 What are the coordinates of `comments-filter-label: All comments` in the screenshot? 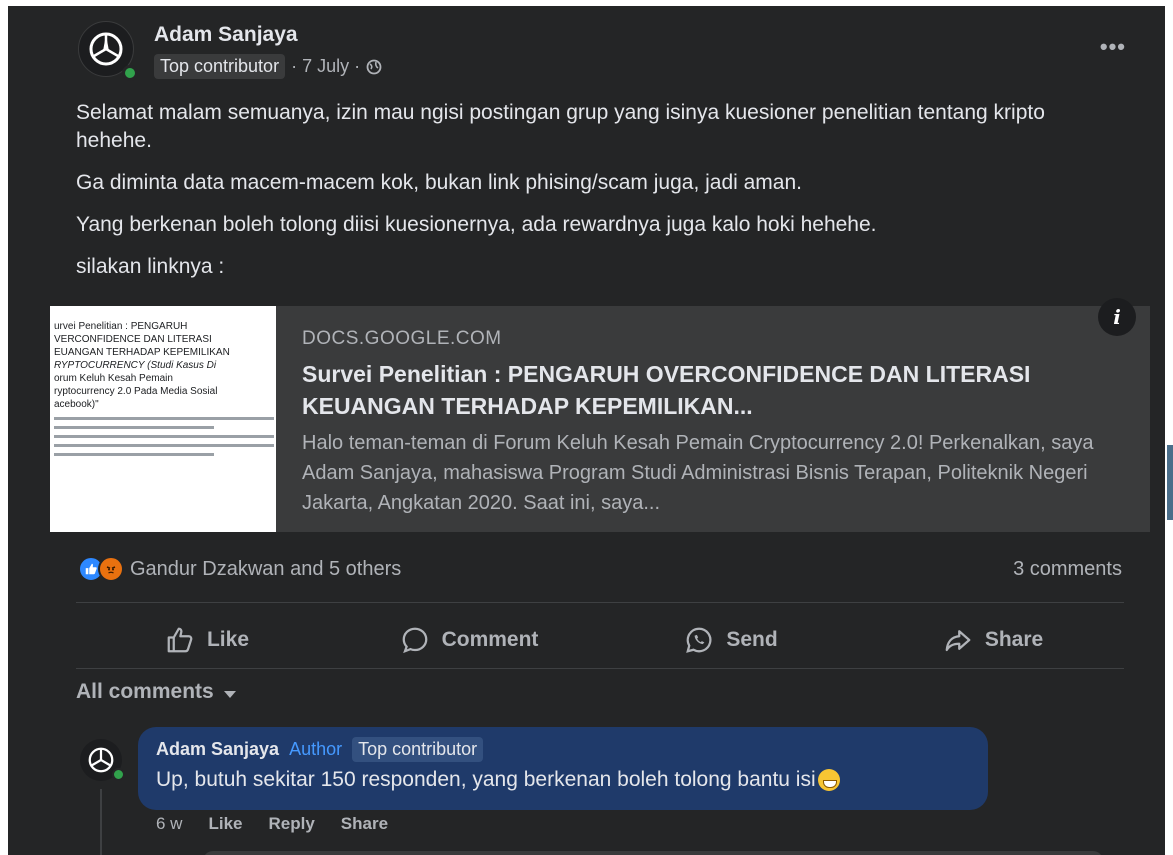 It's located at (145, 691).